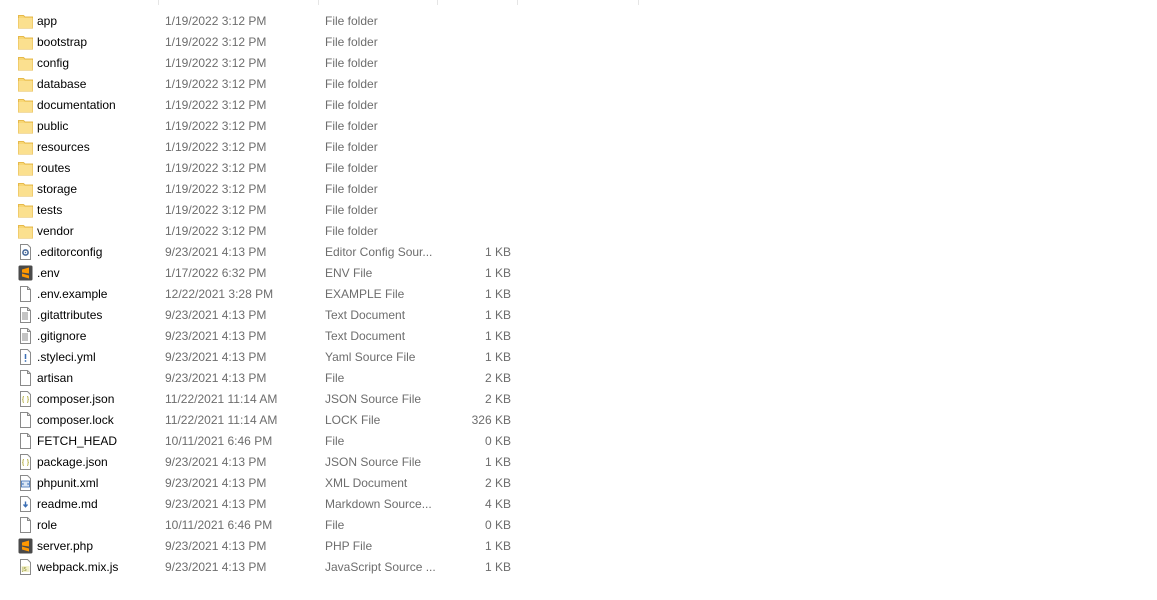 The image size is (1157, 600). What do you see at coordinates (320, 21) in the screenshot?
I see `file-row: app 1/19/2022 3:12 PM File folder` at bounding box center [320, 21].